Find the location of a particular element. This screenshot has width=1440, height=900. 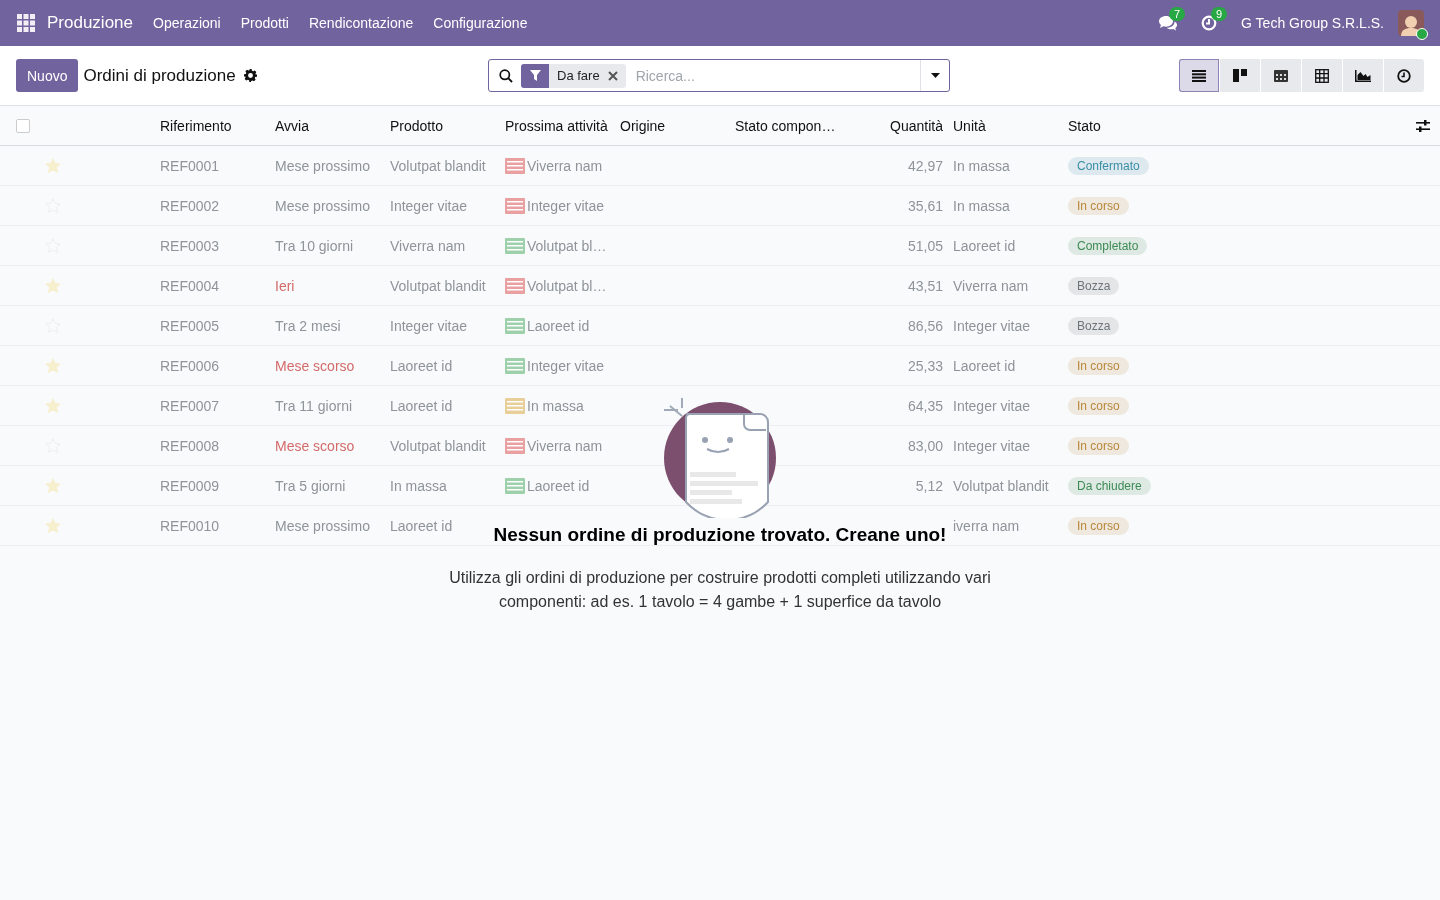

status-badge: Bozza is located at coordinates (1094, 325).